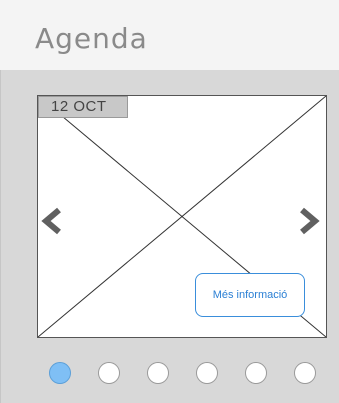  I want to click on chevron-left-icon, so click(51, 221).